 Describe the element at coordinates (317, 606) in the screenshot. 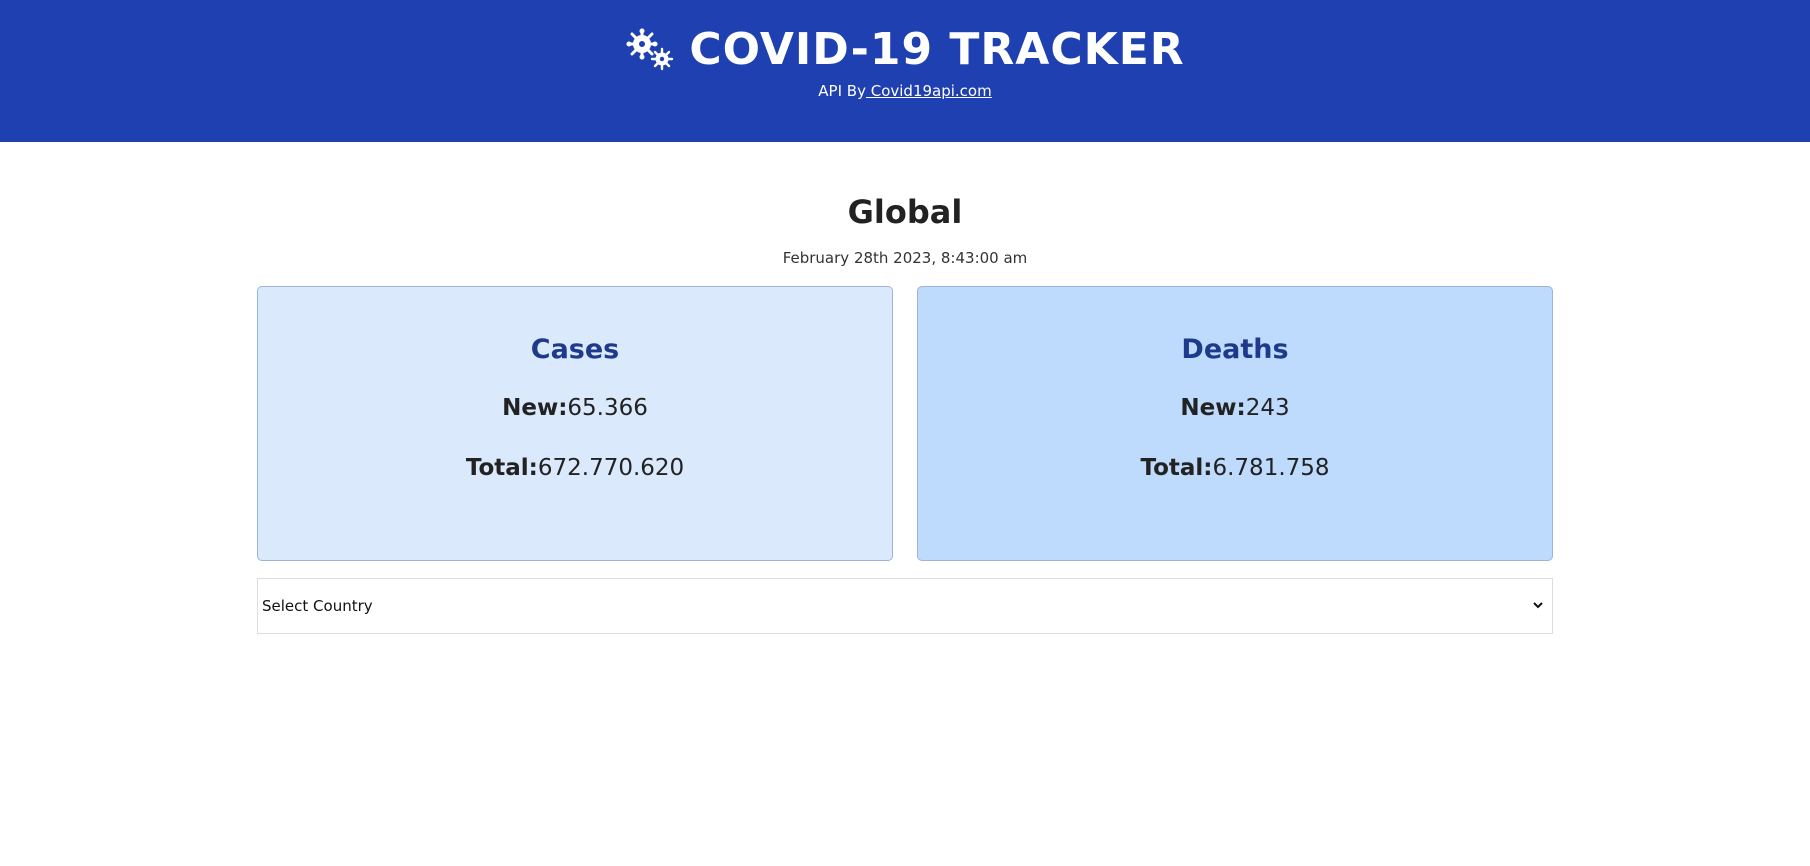

I see `country-select-value: Select Country` at that location.